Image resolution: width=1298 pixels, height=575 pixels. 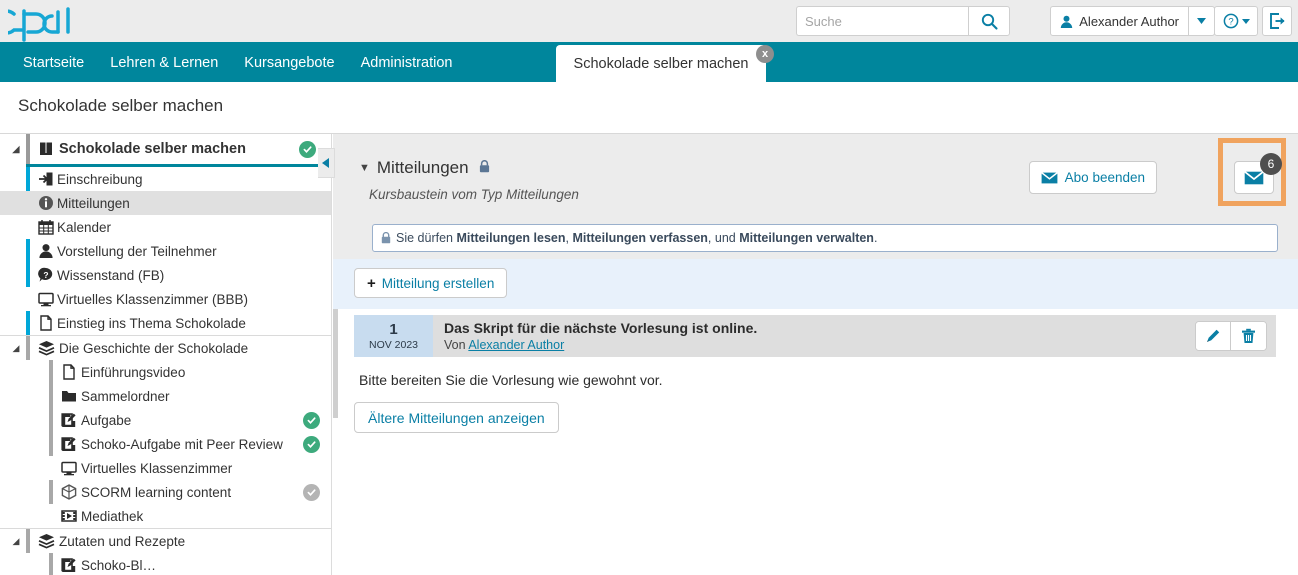 I want to click on chevron-left-icon, so click(x=325, y=163).